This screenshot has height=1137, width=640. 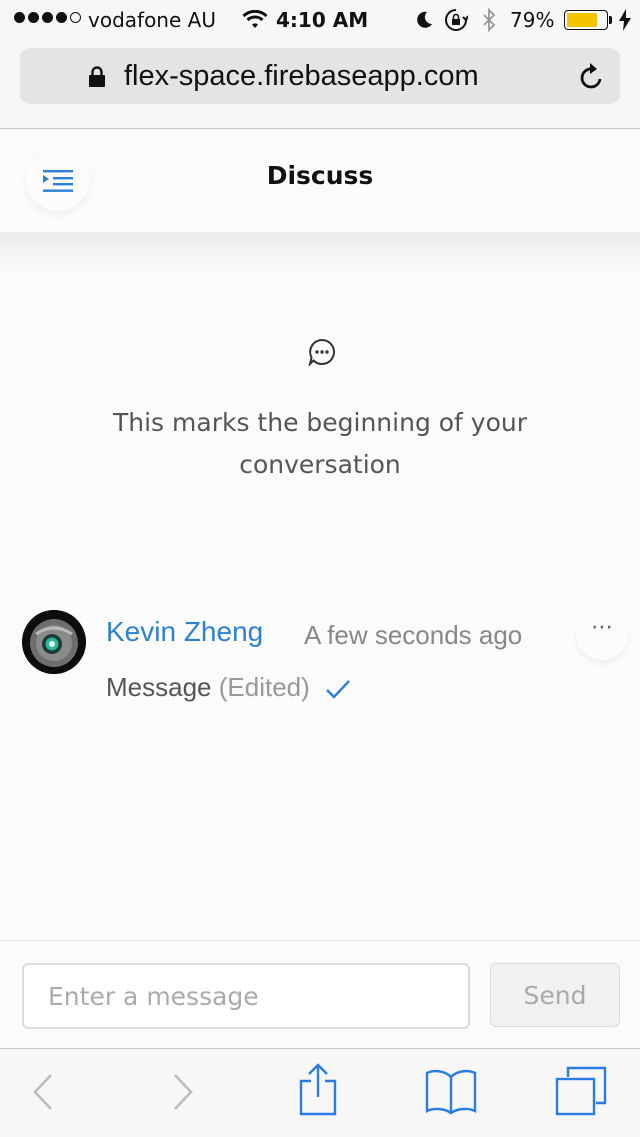 I want to click on forward-icon, so click(x=183, y=1092).